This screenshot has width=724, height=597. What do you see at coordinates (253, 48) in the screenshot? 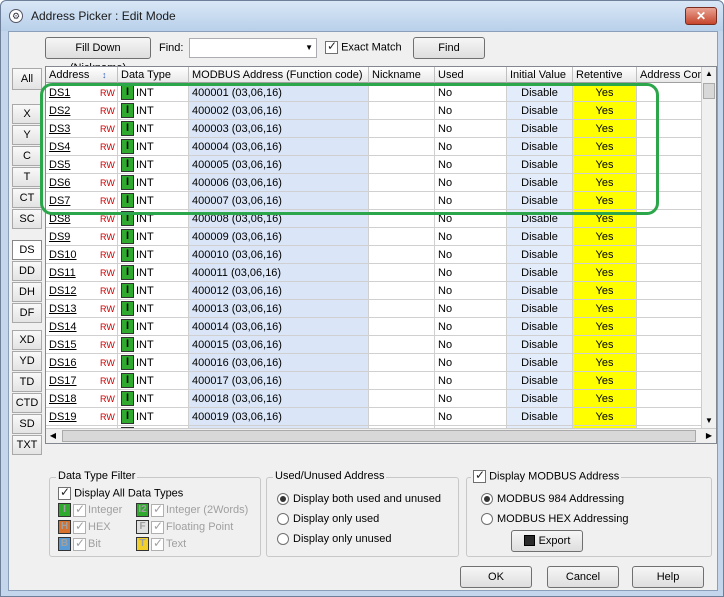
I see `find-combobox: ▼` at bounding box center [253, 48].